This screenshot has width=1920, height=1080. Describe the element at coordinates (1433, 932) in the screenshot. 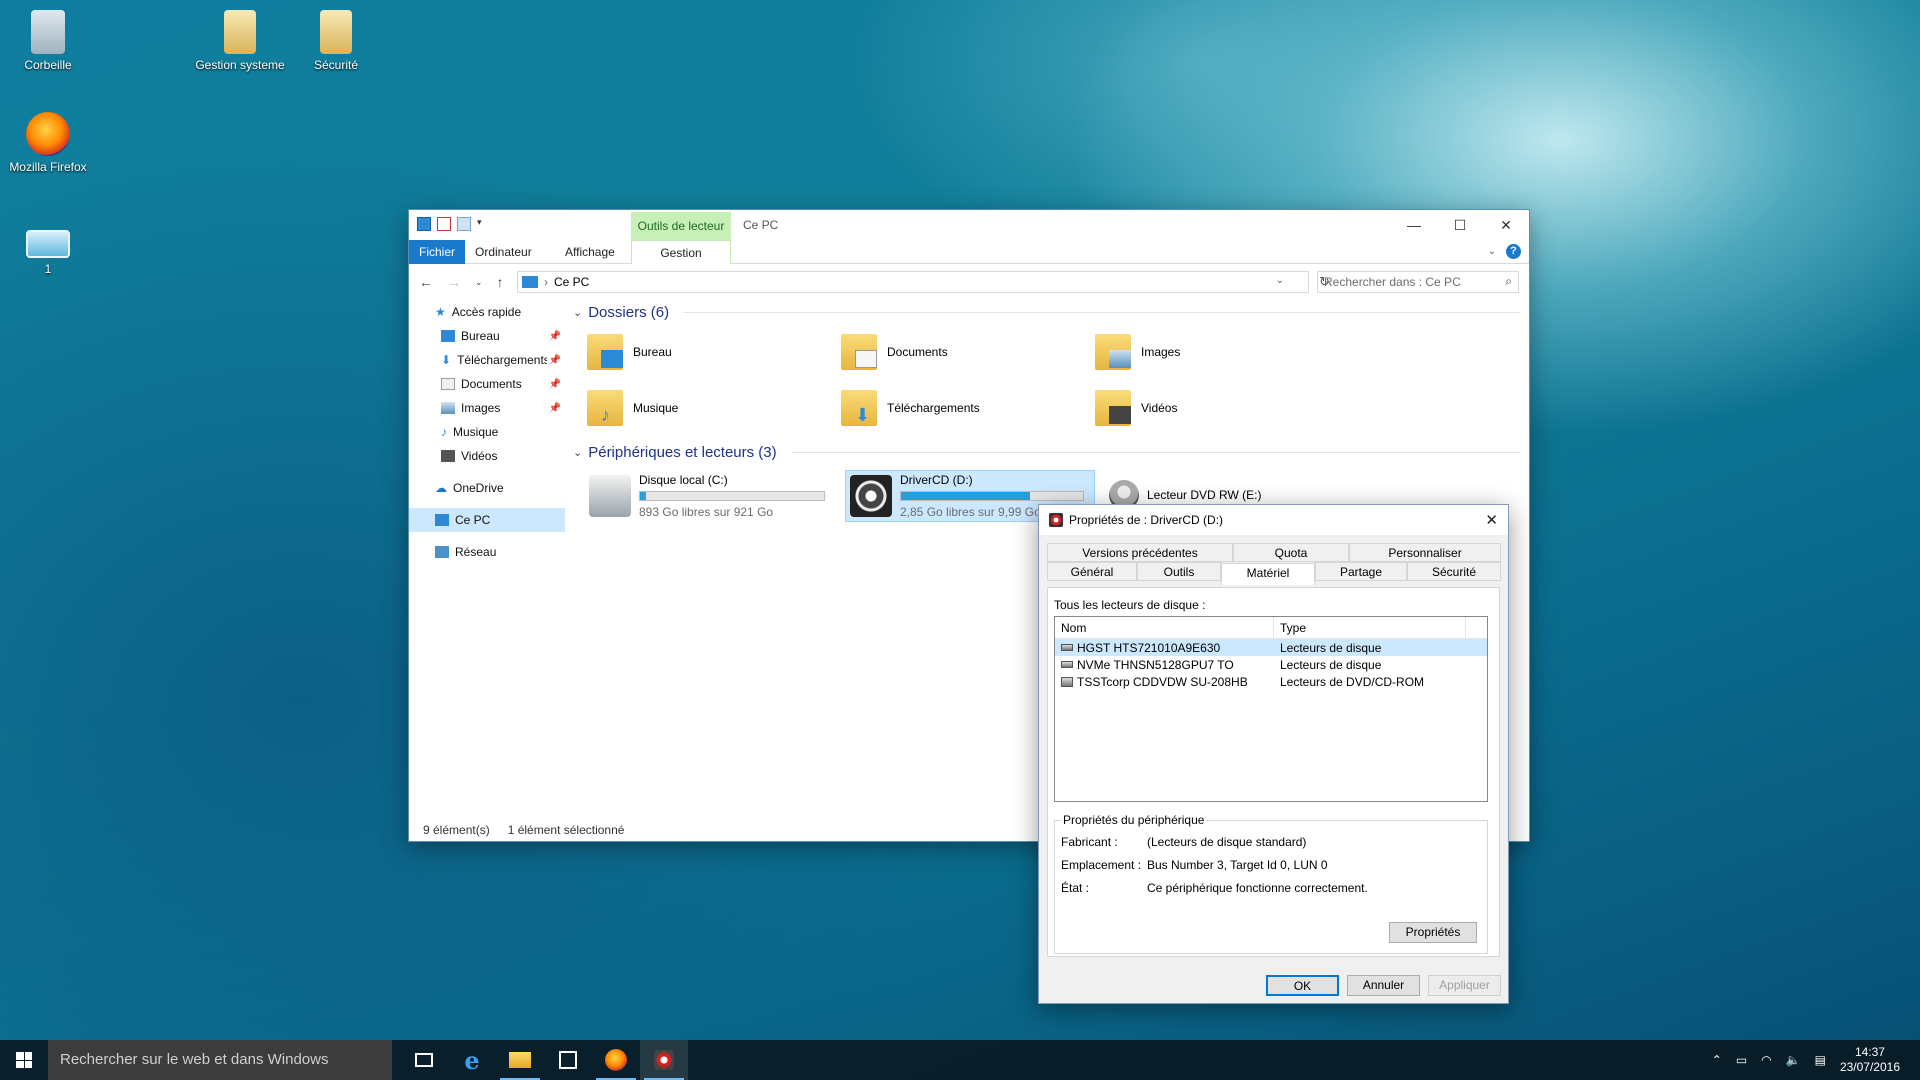

I see `properties-button: Propriétés` at that location.